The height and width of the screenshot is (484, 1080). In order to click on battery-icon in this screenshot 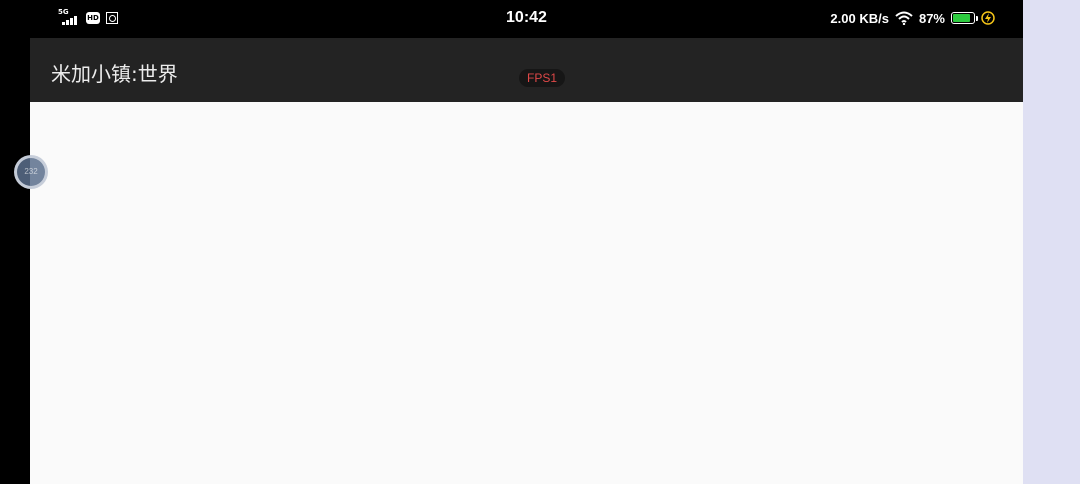, I will do `click(964, 18)`.